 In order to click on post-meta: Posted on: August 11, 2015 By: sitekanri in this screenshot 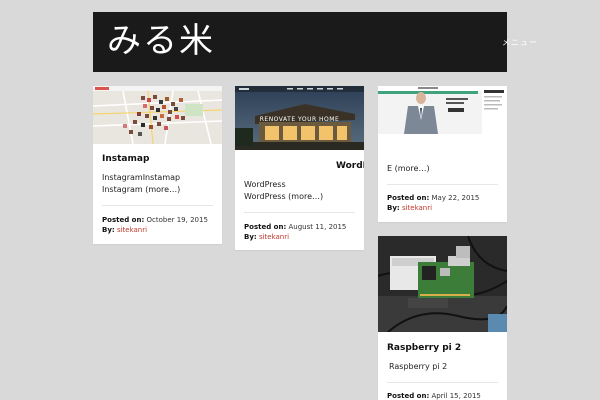, I will do `click(295, 232)`.